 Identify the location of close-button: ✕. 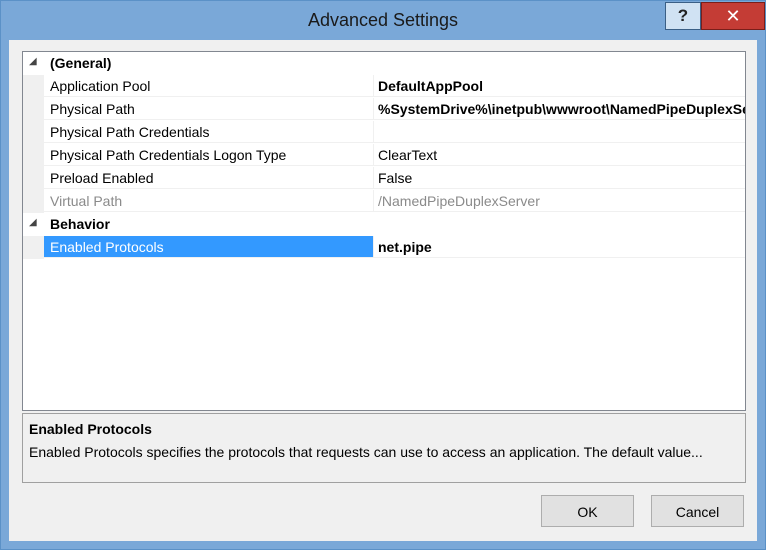
(733, 16).